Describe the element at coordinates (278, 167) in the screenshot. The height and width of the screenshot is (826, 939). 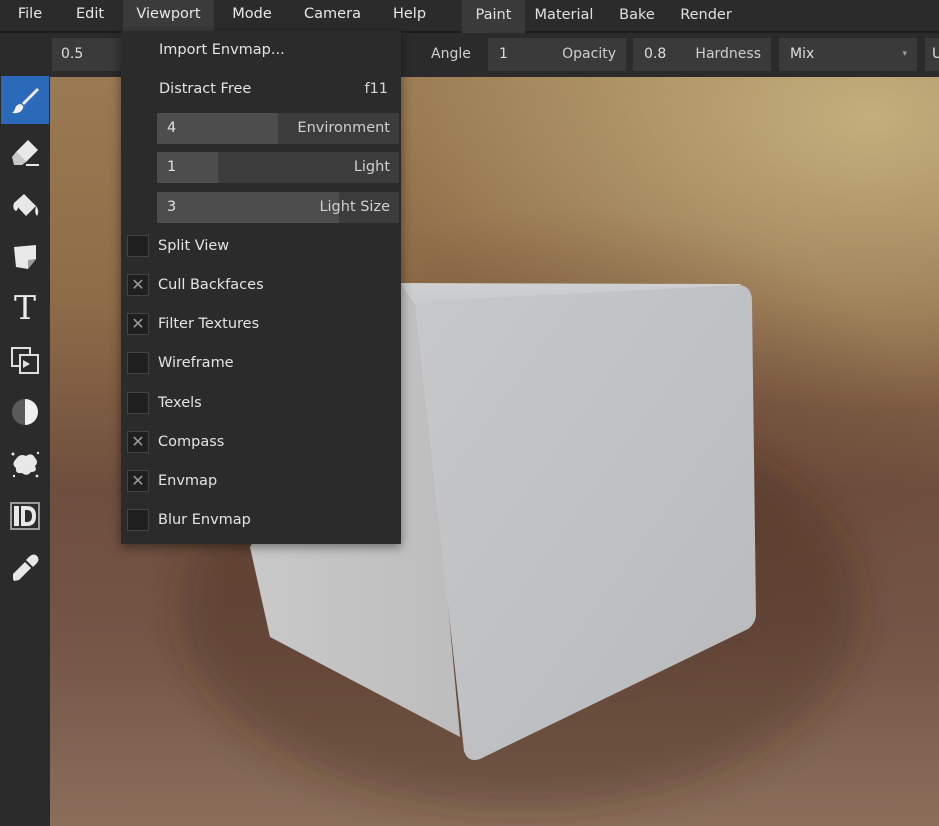
I see `light-slider: 1 Light` at that location.